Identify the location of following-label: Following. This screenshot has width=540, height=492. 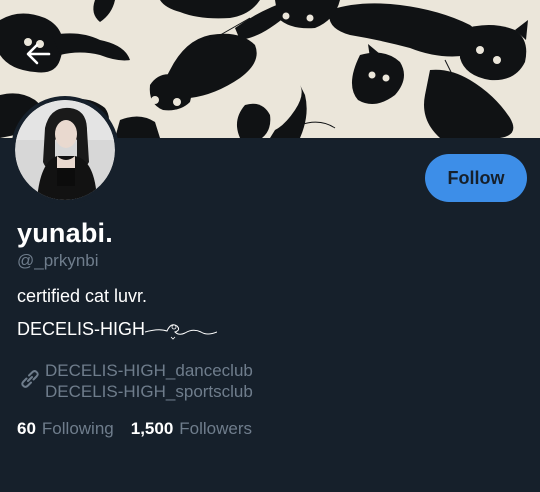
(77, 428).